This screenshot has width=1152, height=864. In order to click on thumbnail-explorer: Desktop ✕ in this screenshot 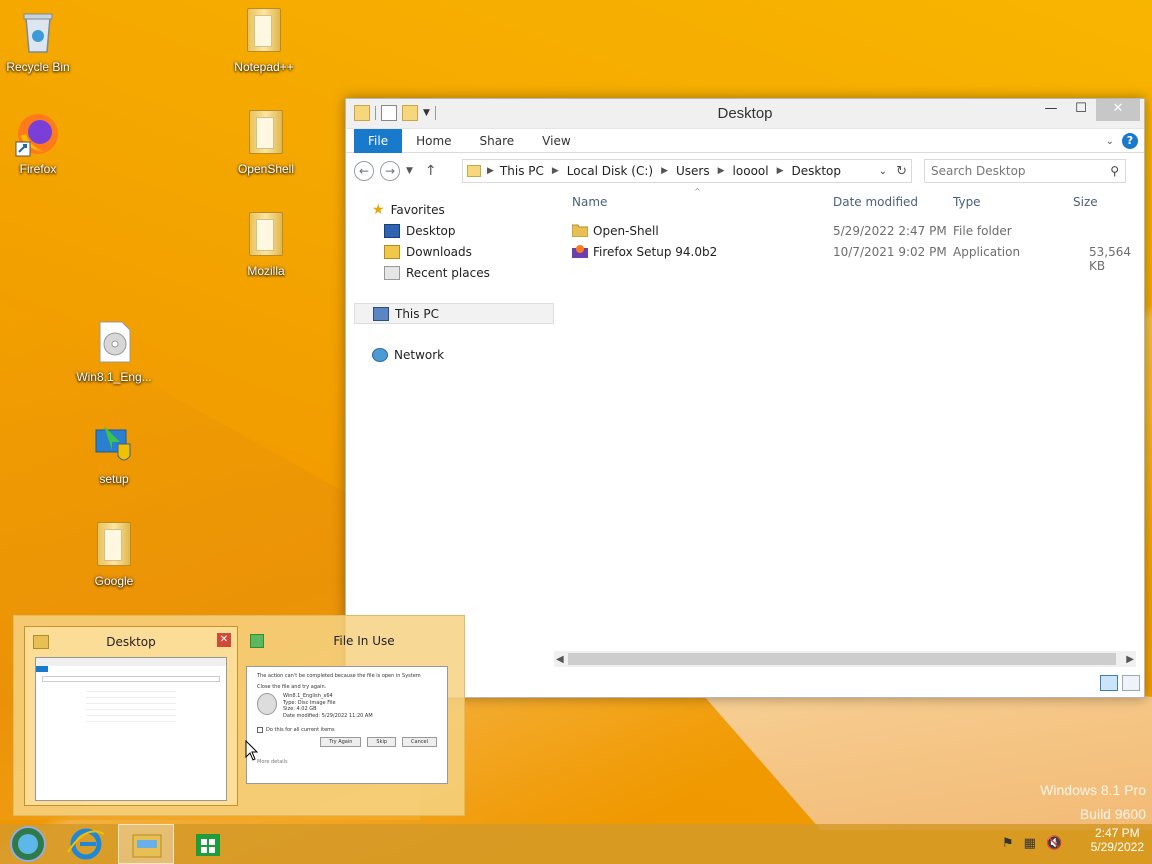, I will do `click(131, 716)`.